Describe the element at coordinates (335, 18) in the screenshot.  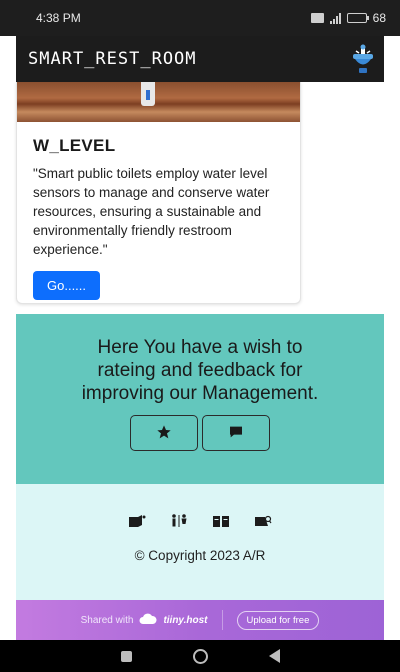
I see `signal-icon` at that location.